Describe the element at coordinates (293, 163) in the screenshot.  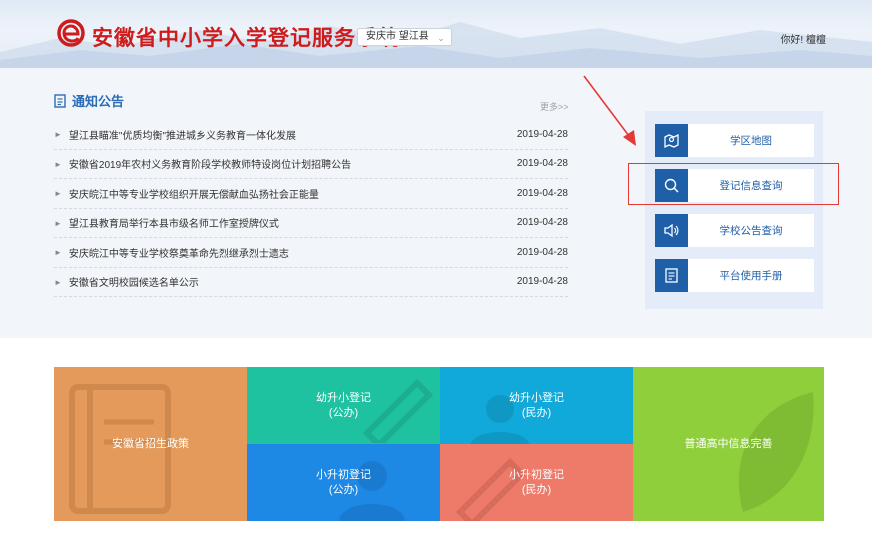
I see `notice-item-title: 安徽省2019年农村义务教育阶段学校教师特设岗位计划招聘公告` at that location.